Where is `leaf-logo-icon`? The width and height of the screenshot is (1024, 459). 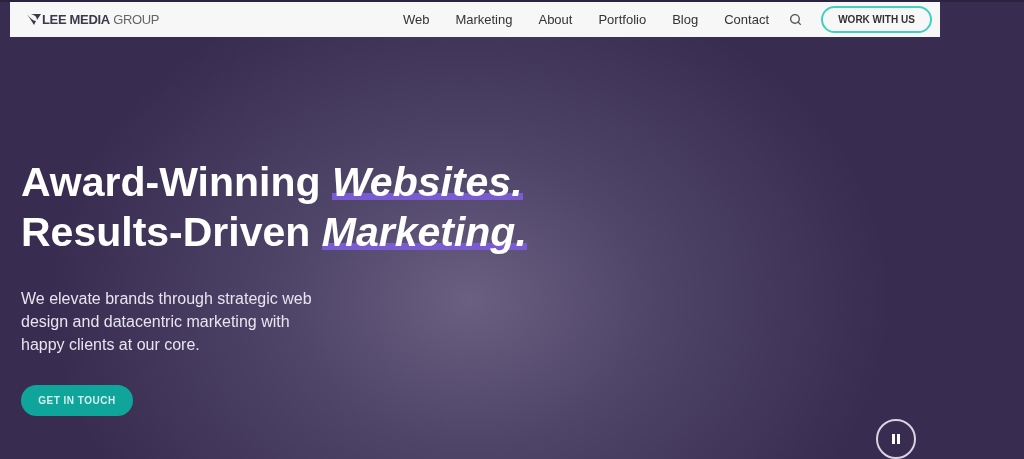
leaf-logo-icon is located at coordinates (34, 20).